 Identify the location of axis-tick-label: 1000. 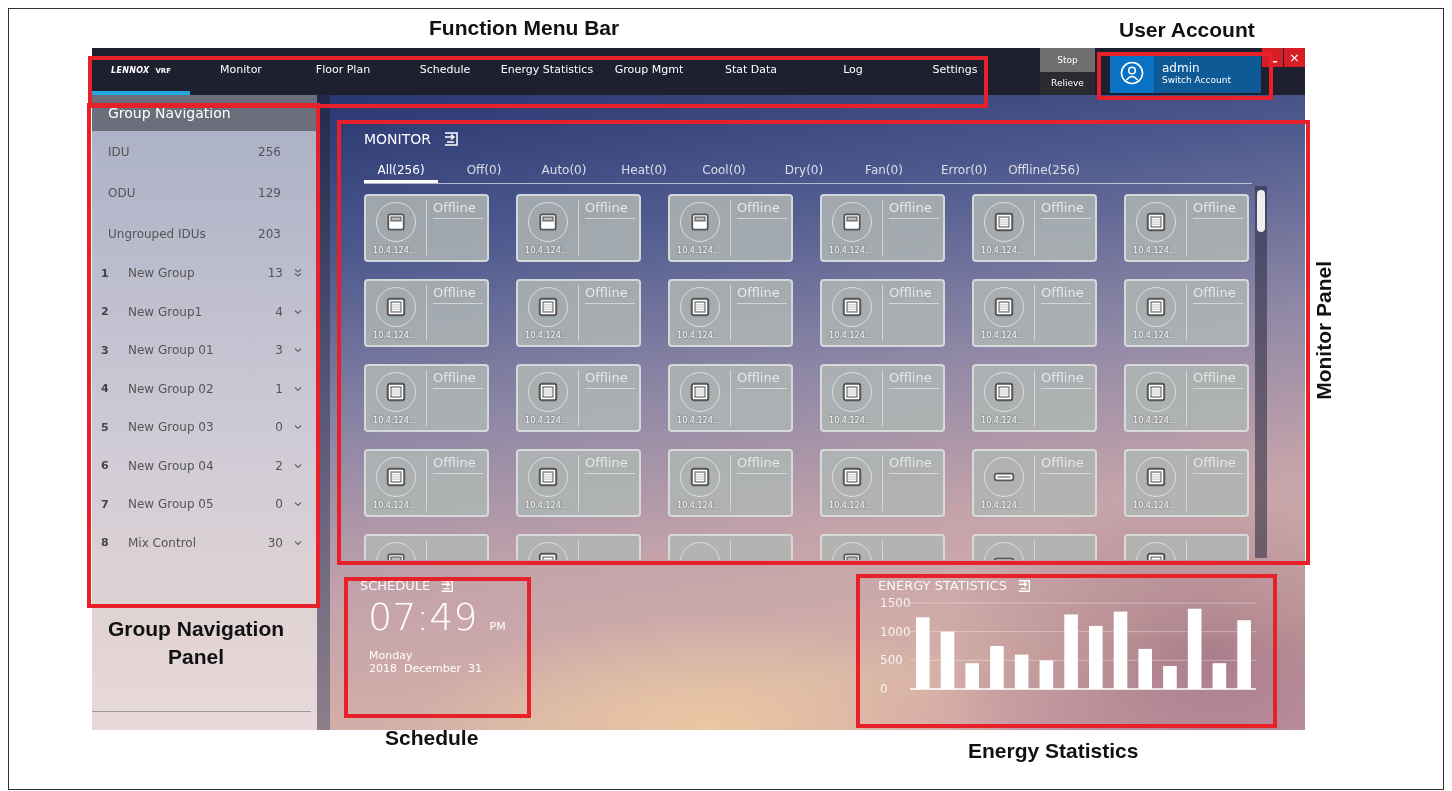
(895, 631).